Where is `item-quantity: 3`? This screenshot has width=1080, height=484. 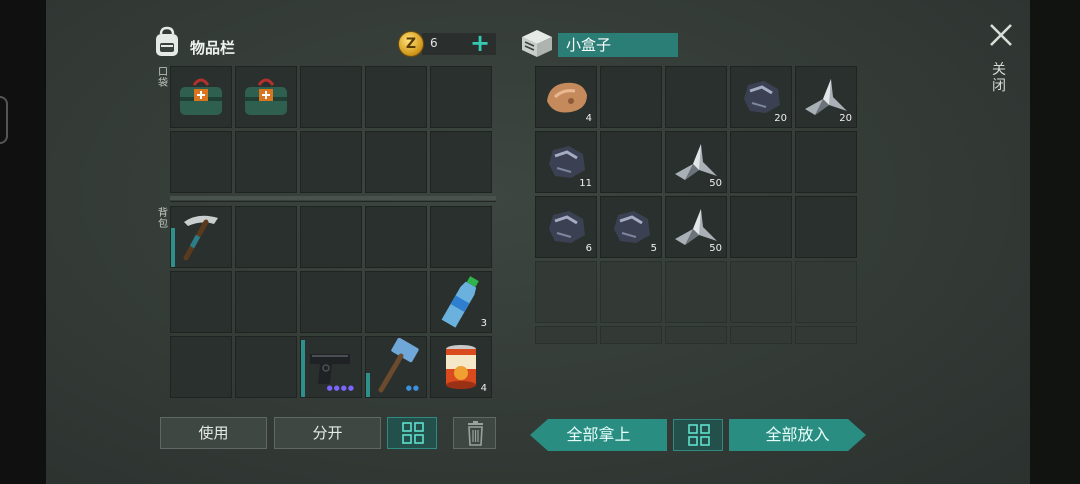 item-quantity: 3 is located at coordinates (483, 323).